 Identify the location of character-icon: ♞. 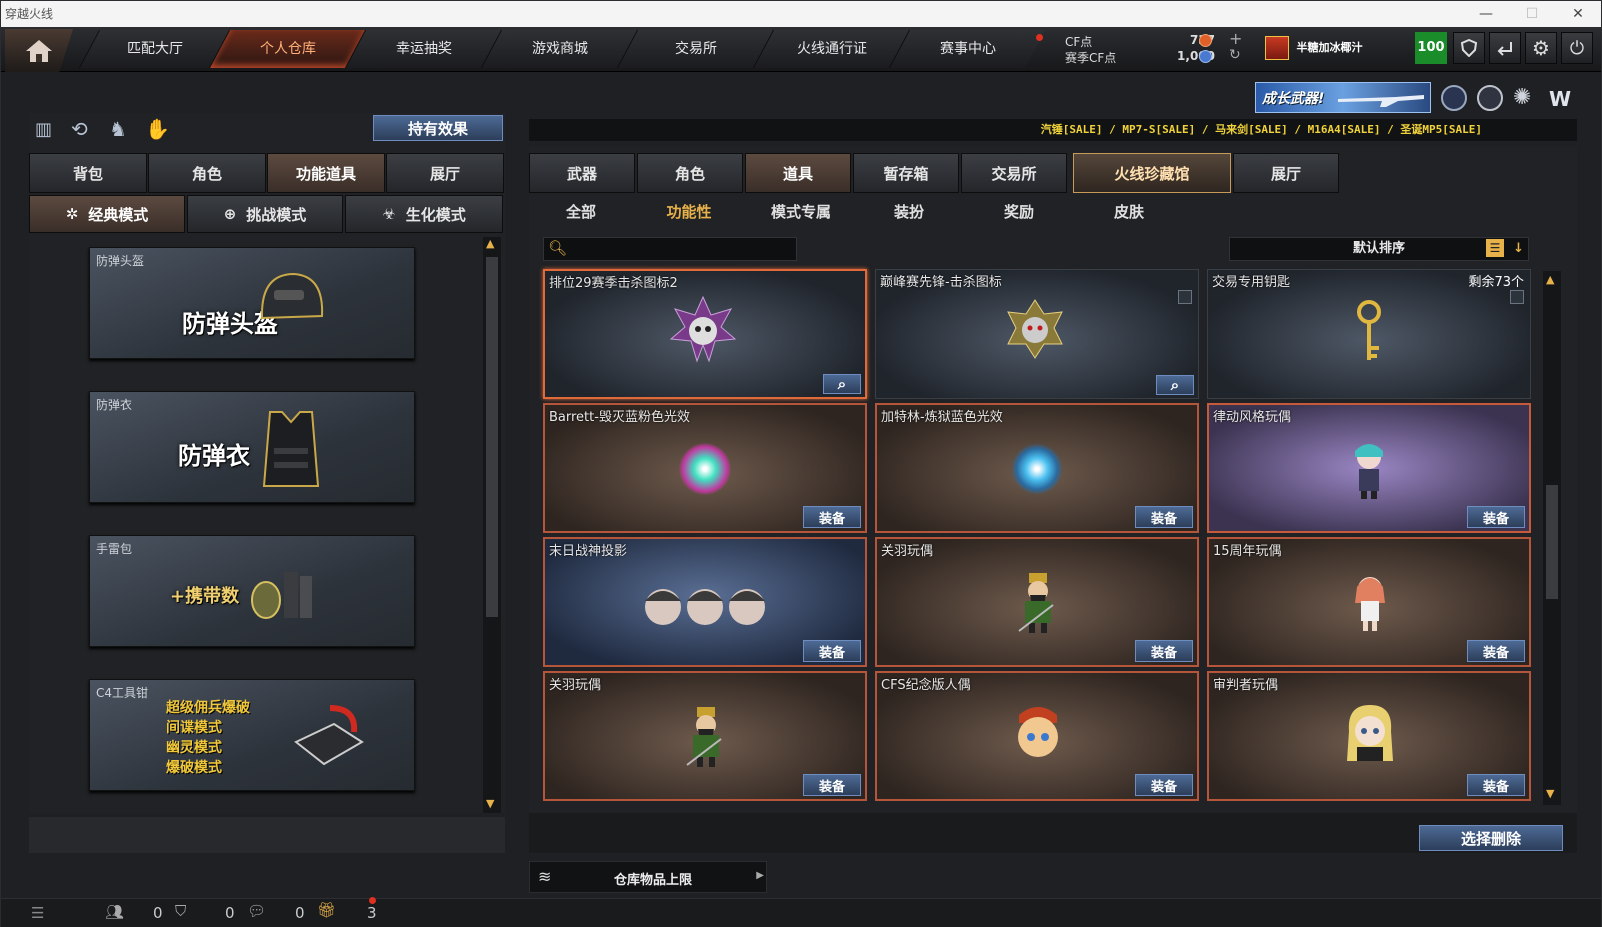
(118, 129).